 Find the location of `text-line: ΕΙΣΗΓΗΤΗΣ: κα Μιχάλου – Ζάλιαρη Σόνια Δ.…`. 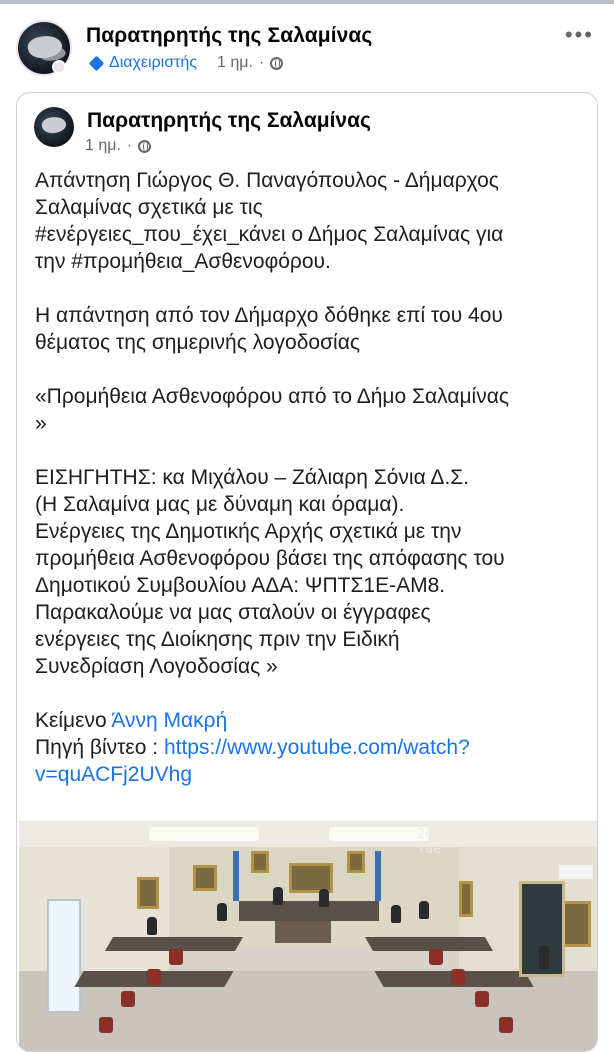

text-line: ΕΙΣΗΓΗΤΗΣ: κα Μιχάλου – Ζάλιαρη Σόνια Δ.… is located at coordinates (252, 477).